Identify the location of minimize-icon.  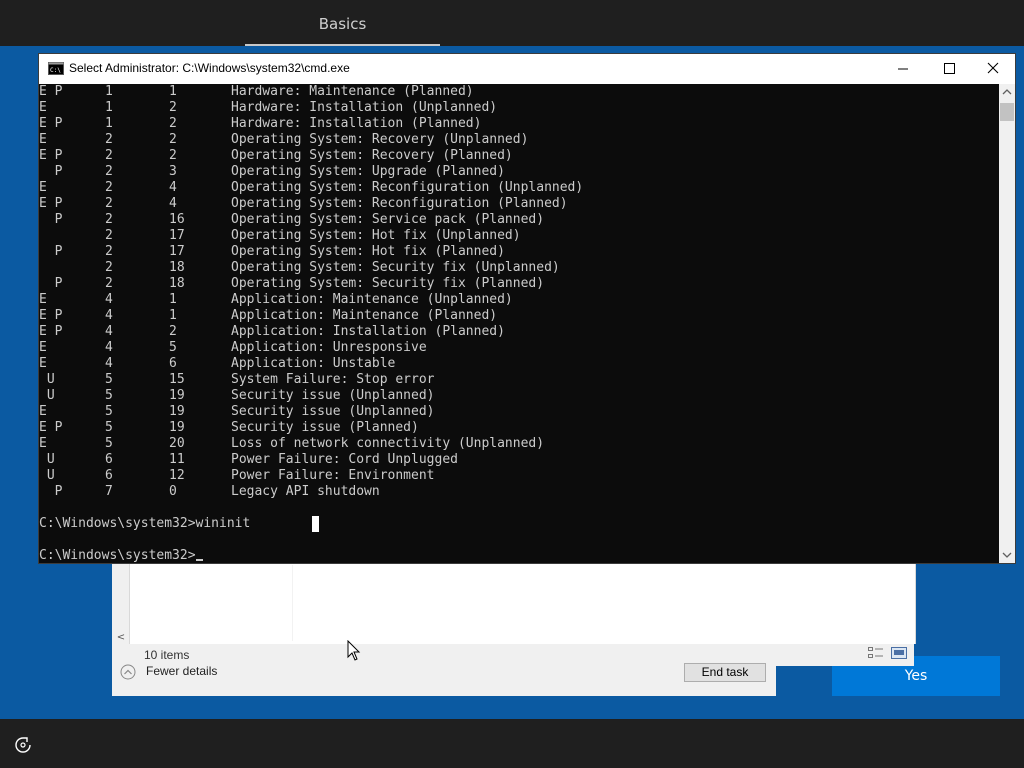
(903, 69).